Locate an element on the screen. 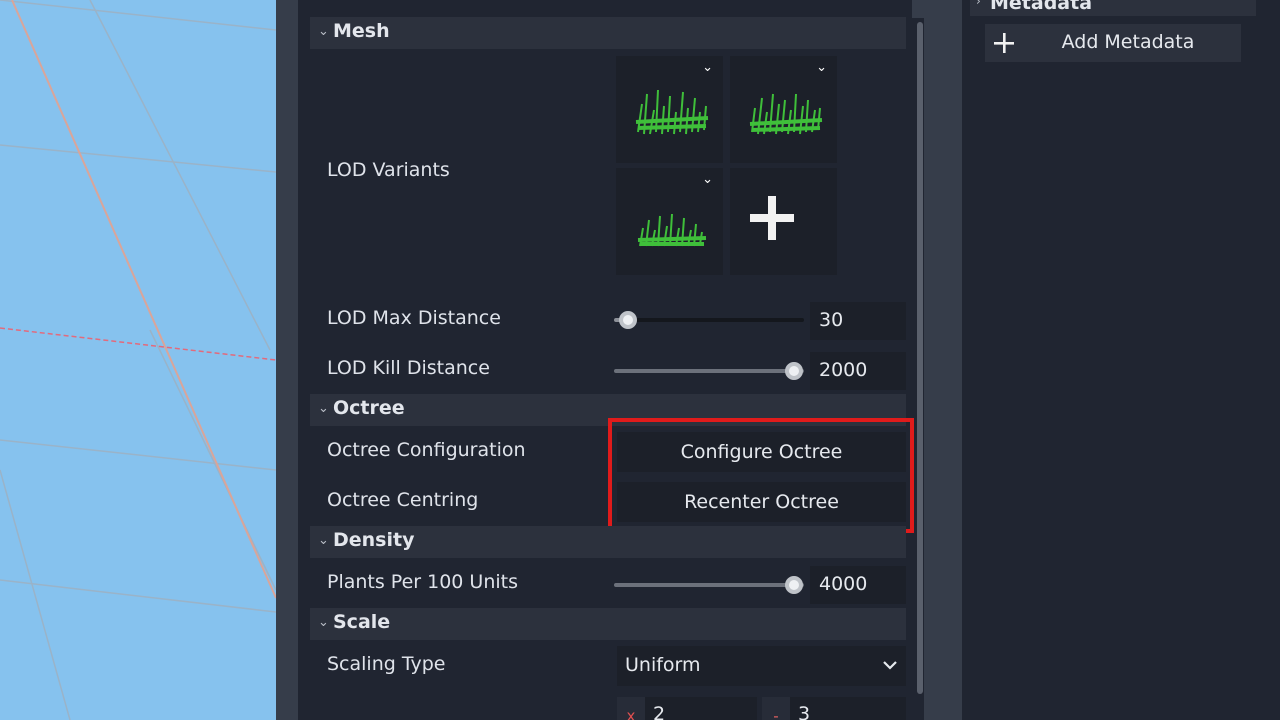 The height and width of the screenshot is (720, 1280). lod-kill-distance-value: 2000 is located at coordinates (858, 371).